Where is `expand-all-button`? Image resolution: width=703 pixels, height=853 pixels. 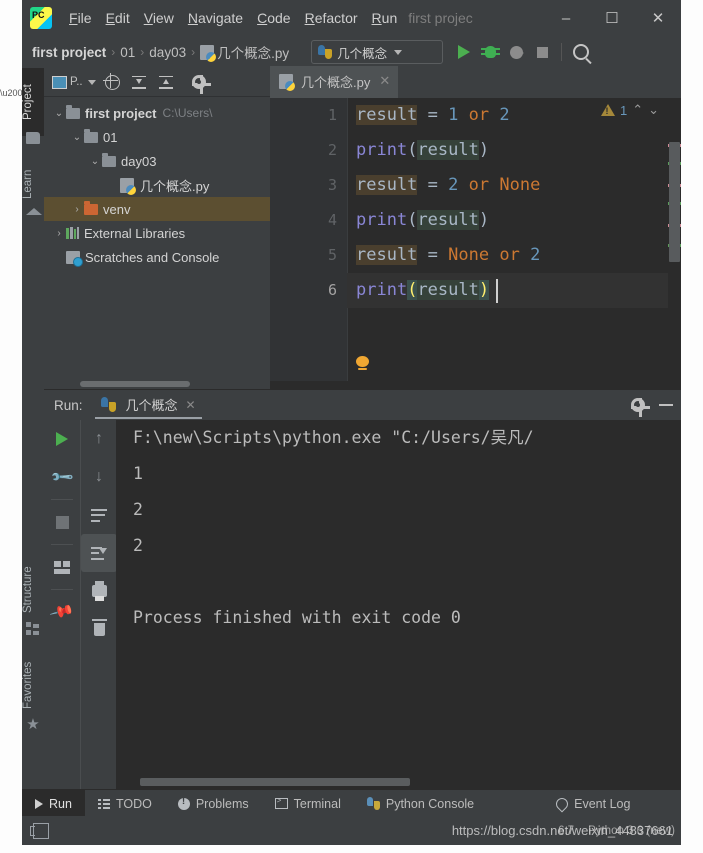 expand-all-button is located at coordinates (139, 82).